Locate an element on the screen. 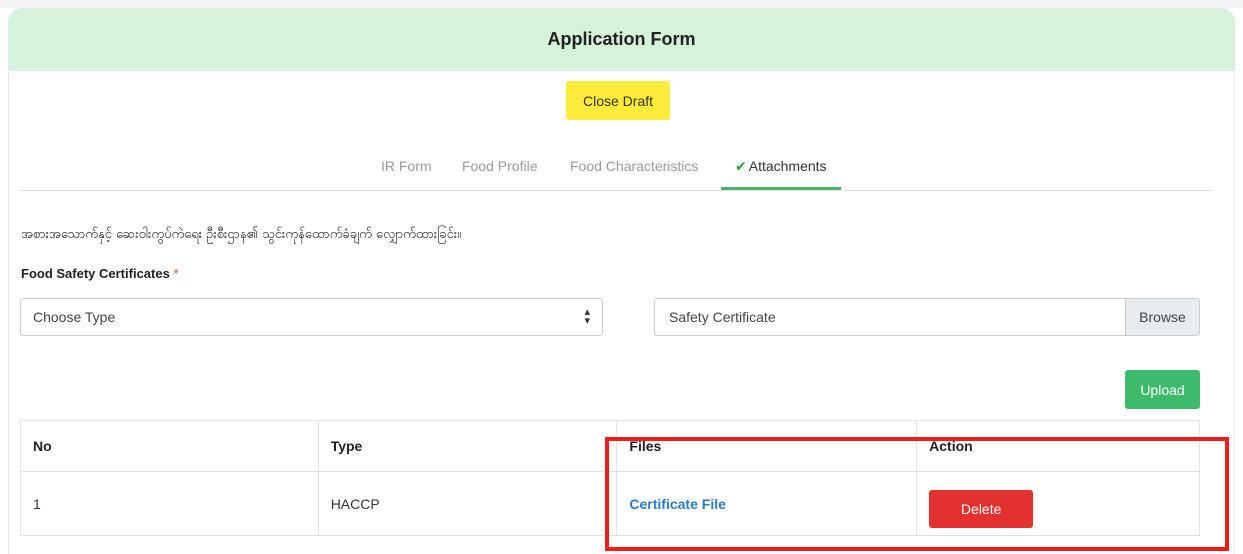  page-title: Application Form is located at coordinates (621, 39).